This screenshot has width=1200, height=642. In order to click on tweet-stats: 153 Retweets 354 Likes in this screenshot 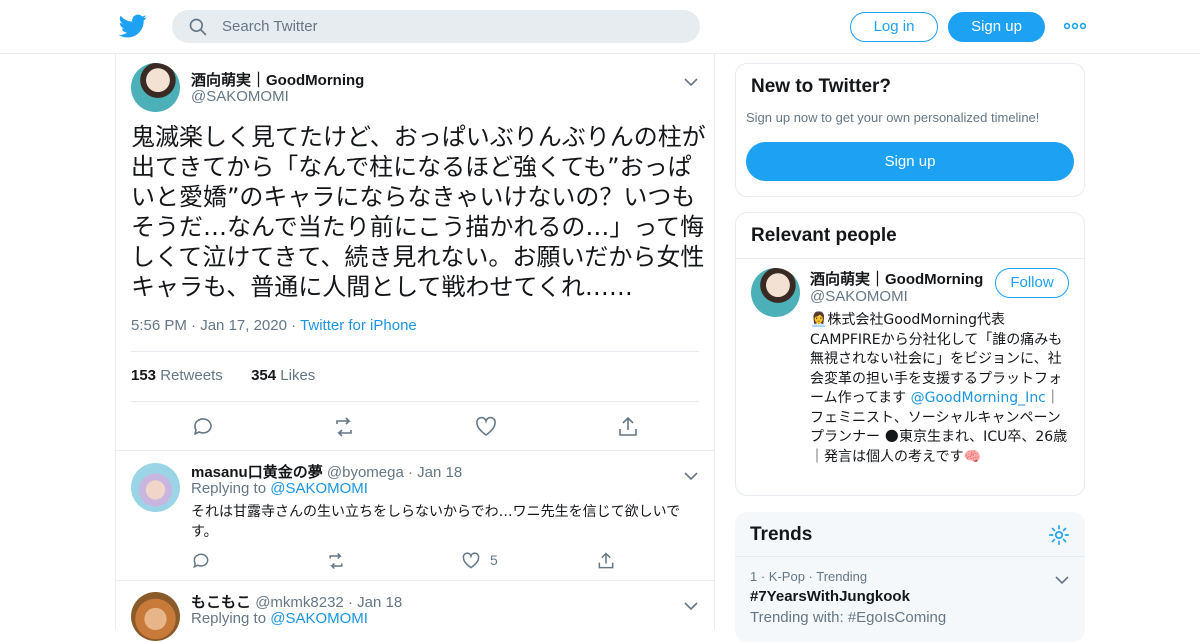, I will do `click(223, 375)`.